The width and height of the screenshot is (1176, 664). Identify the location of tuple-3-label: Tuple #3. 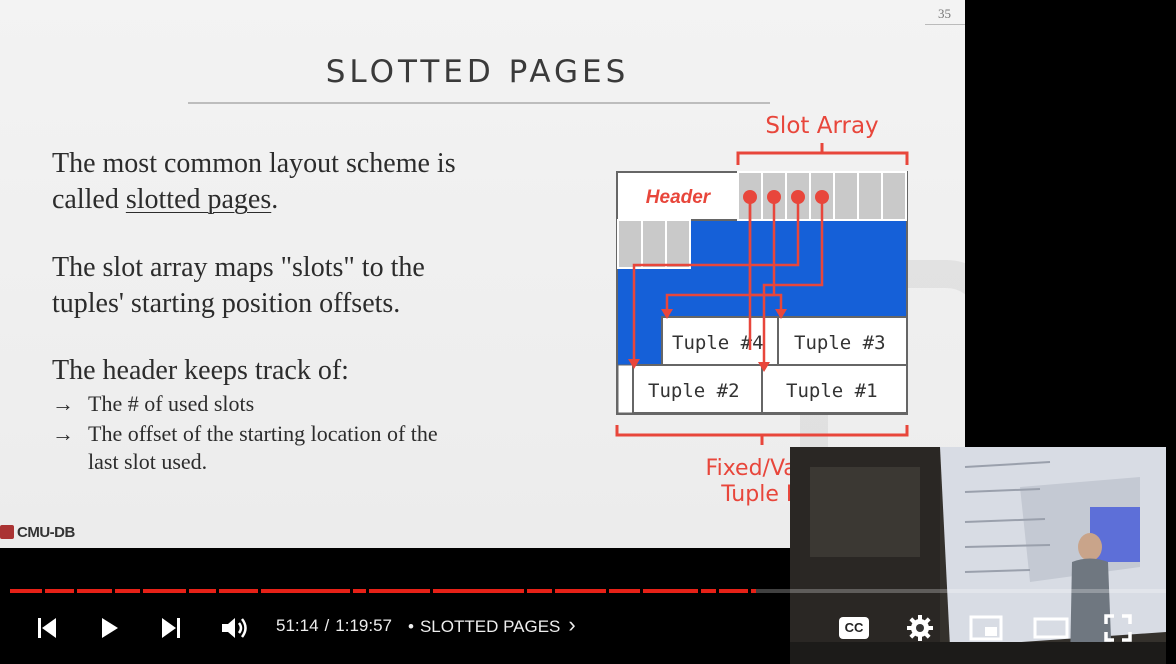
(840, 343).